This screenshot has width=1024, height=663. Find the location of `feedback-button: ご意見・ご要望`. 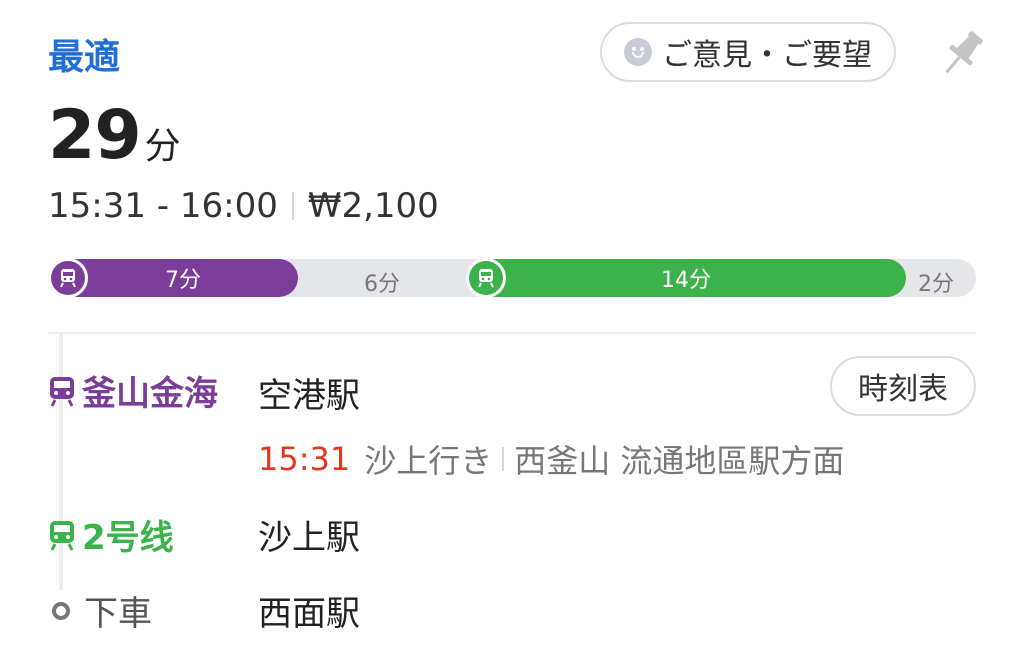

feedback-button: ご意見・ご要望 is located at coordinates (748, 52).